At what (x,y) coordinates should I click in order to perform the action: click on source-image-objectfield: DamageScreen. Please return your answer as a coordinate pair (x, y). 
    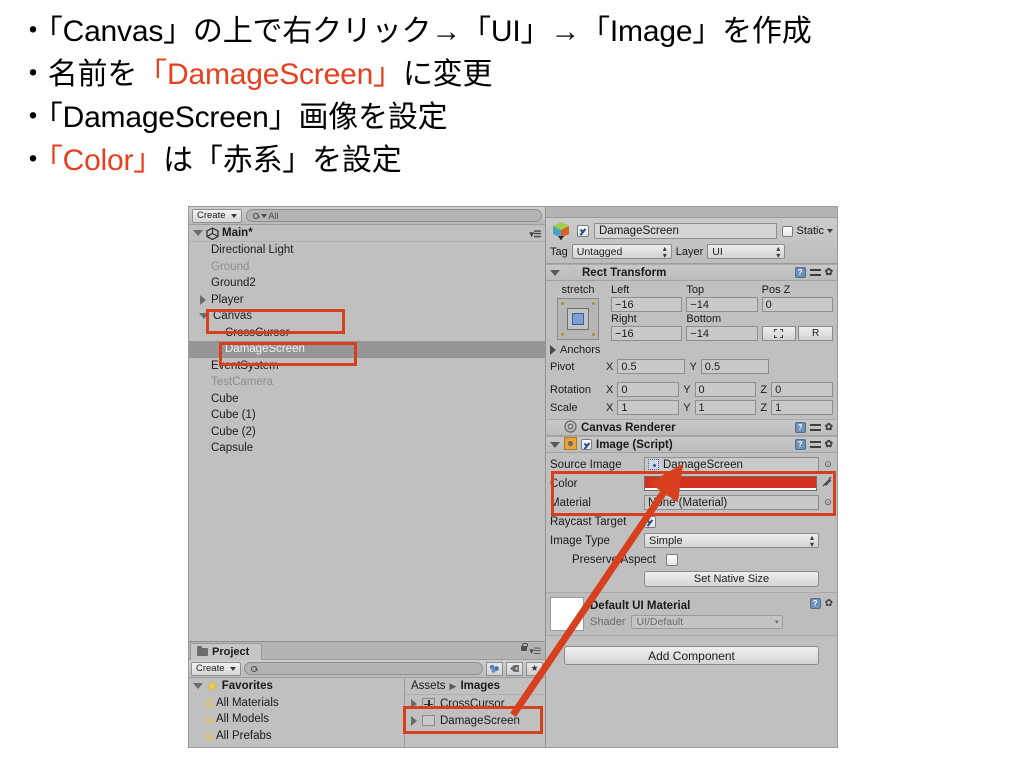
    Looking at the image, I should click on (731, 464).